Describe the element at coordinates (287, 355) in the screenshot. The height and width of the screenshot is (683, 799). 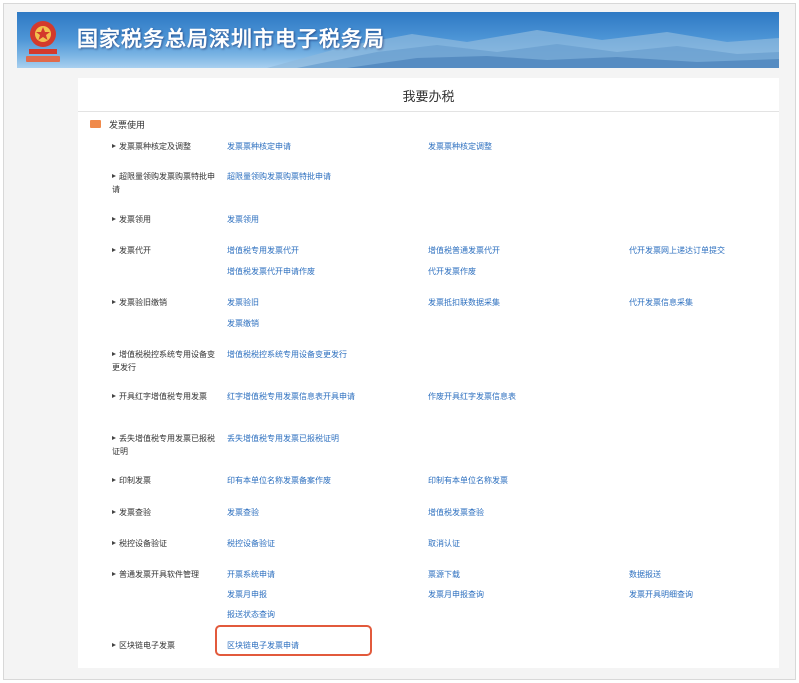
I see `link: 增值税税控系统专用设备变更发行` at that location.